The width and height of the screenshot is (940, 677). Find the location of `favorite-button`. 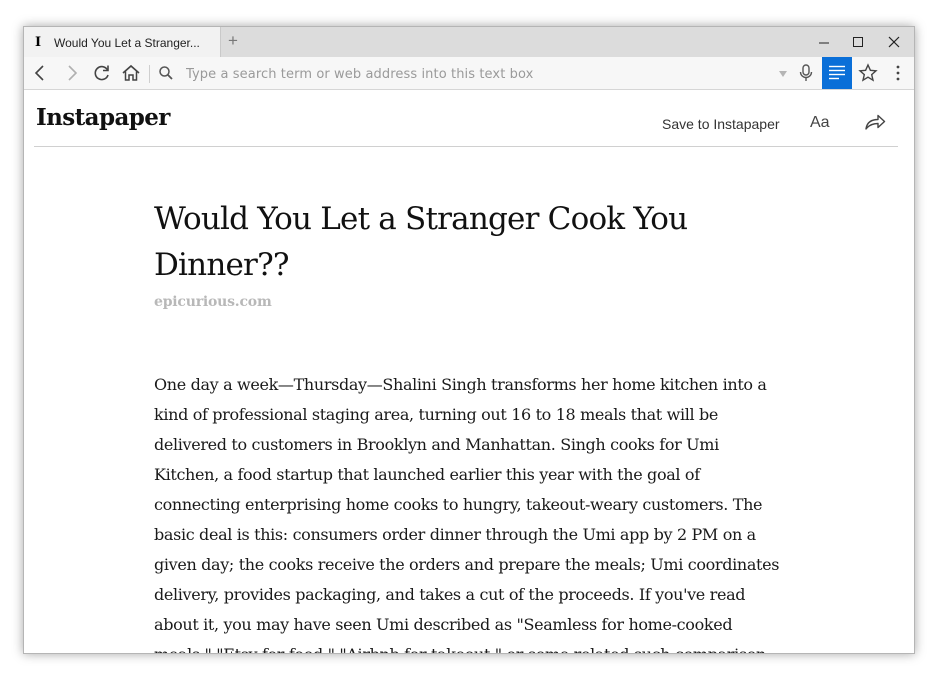

favorite-button is located at coordinates (868, 73).